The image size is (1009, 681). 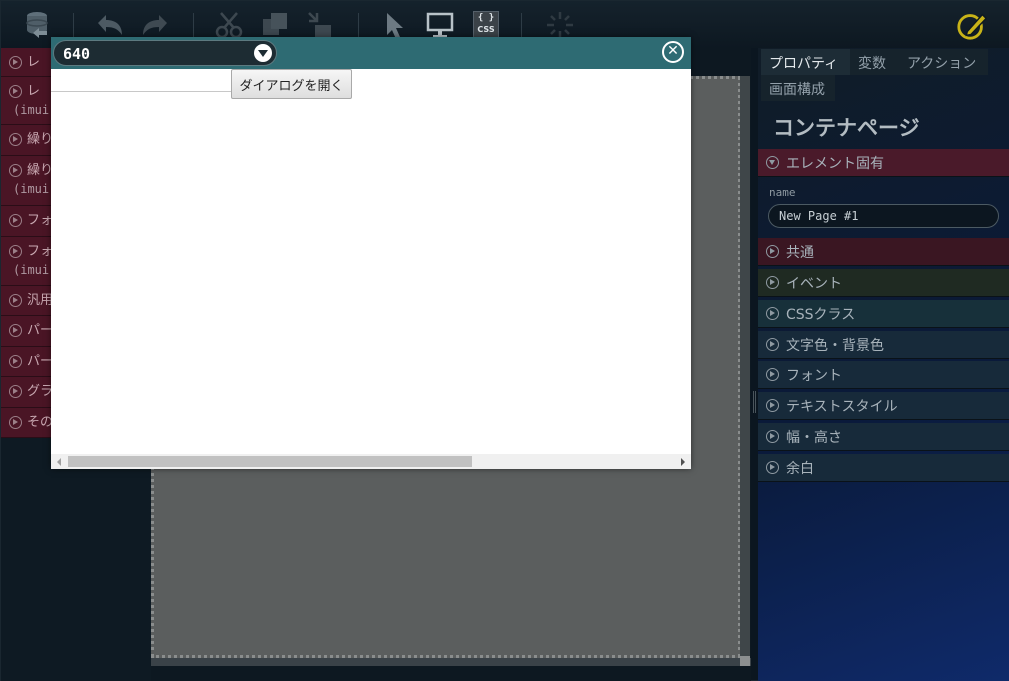 I want to click on tab-properties: プロパティ, so click(x=805, y=62).